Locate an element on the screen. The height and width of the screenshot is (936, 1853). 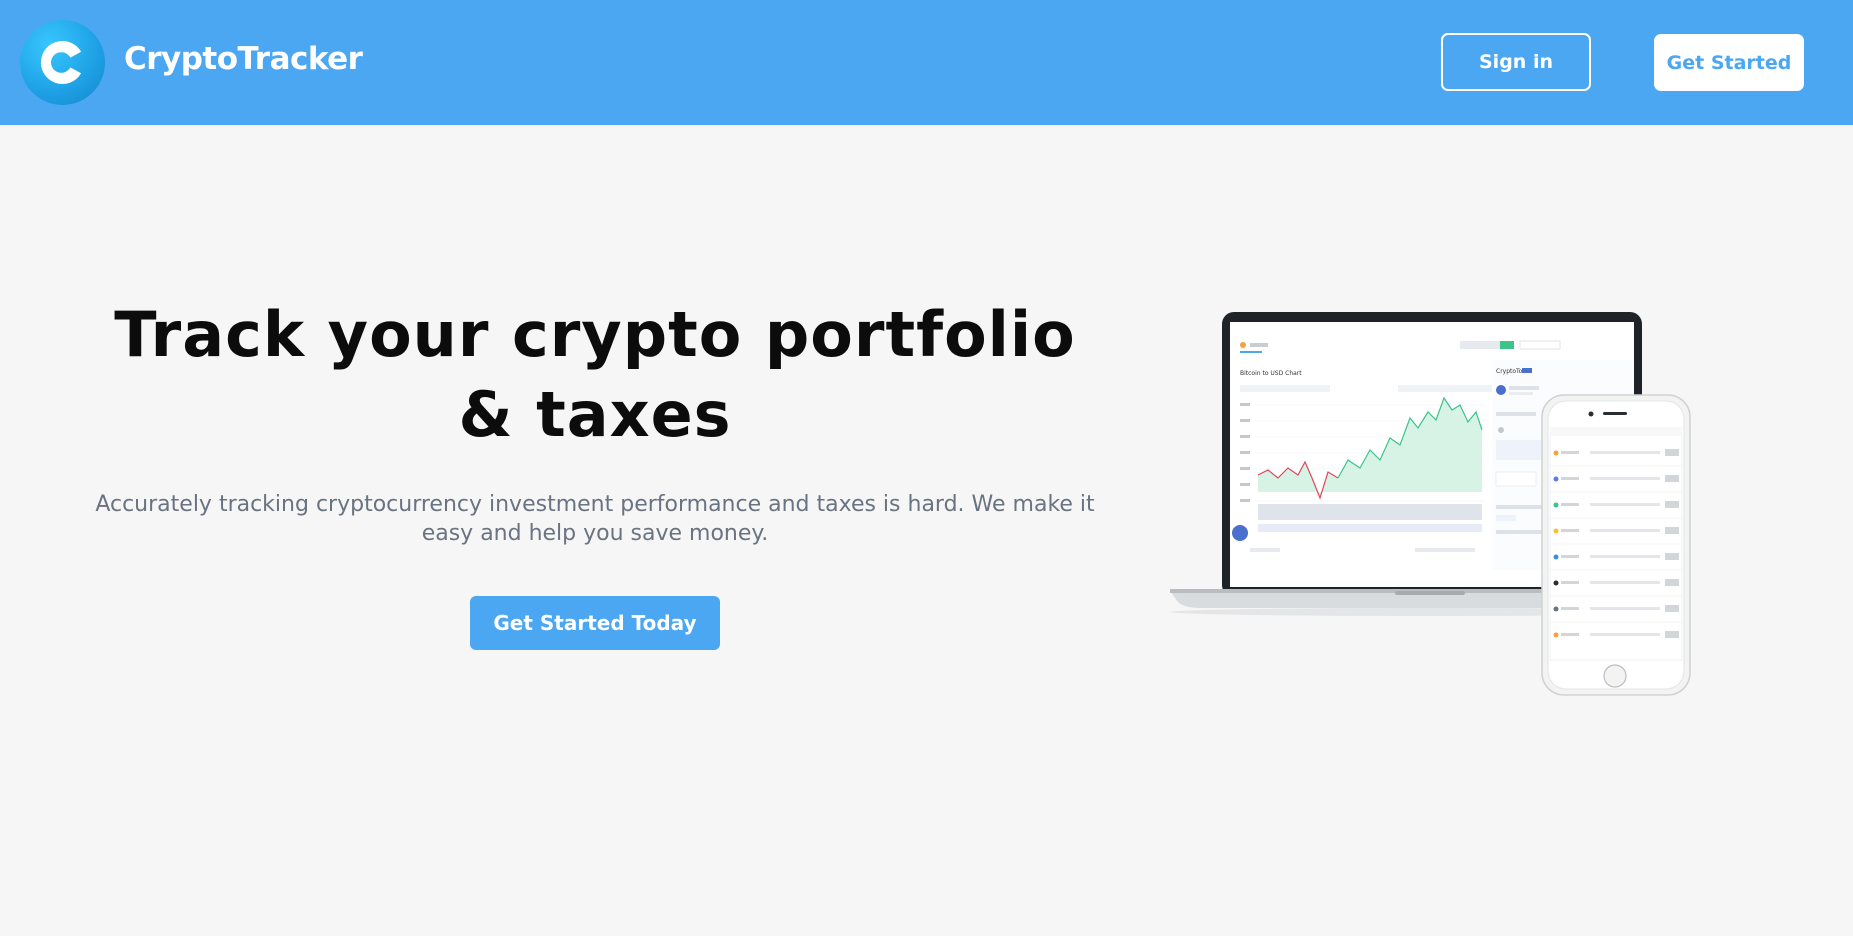
get-started-button: Get Started is located at coordinates (1729, 62).